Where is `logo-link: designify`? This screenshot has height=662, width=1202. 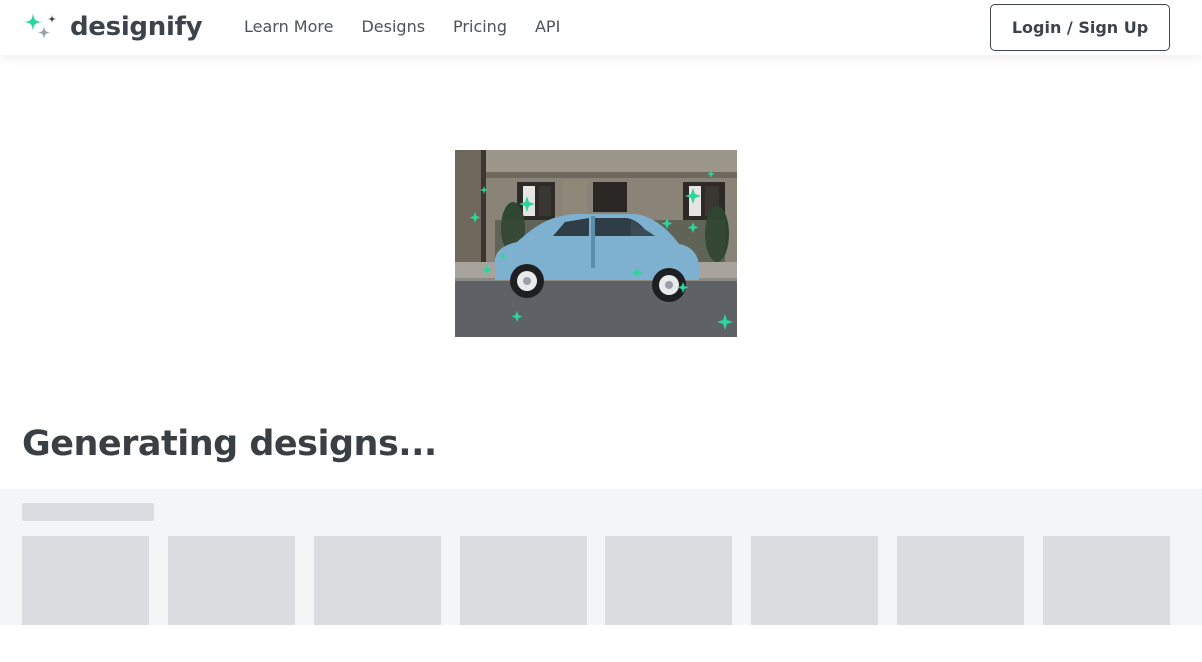
logo-link: designify is located at coordinates (112, 27).